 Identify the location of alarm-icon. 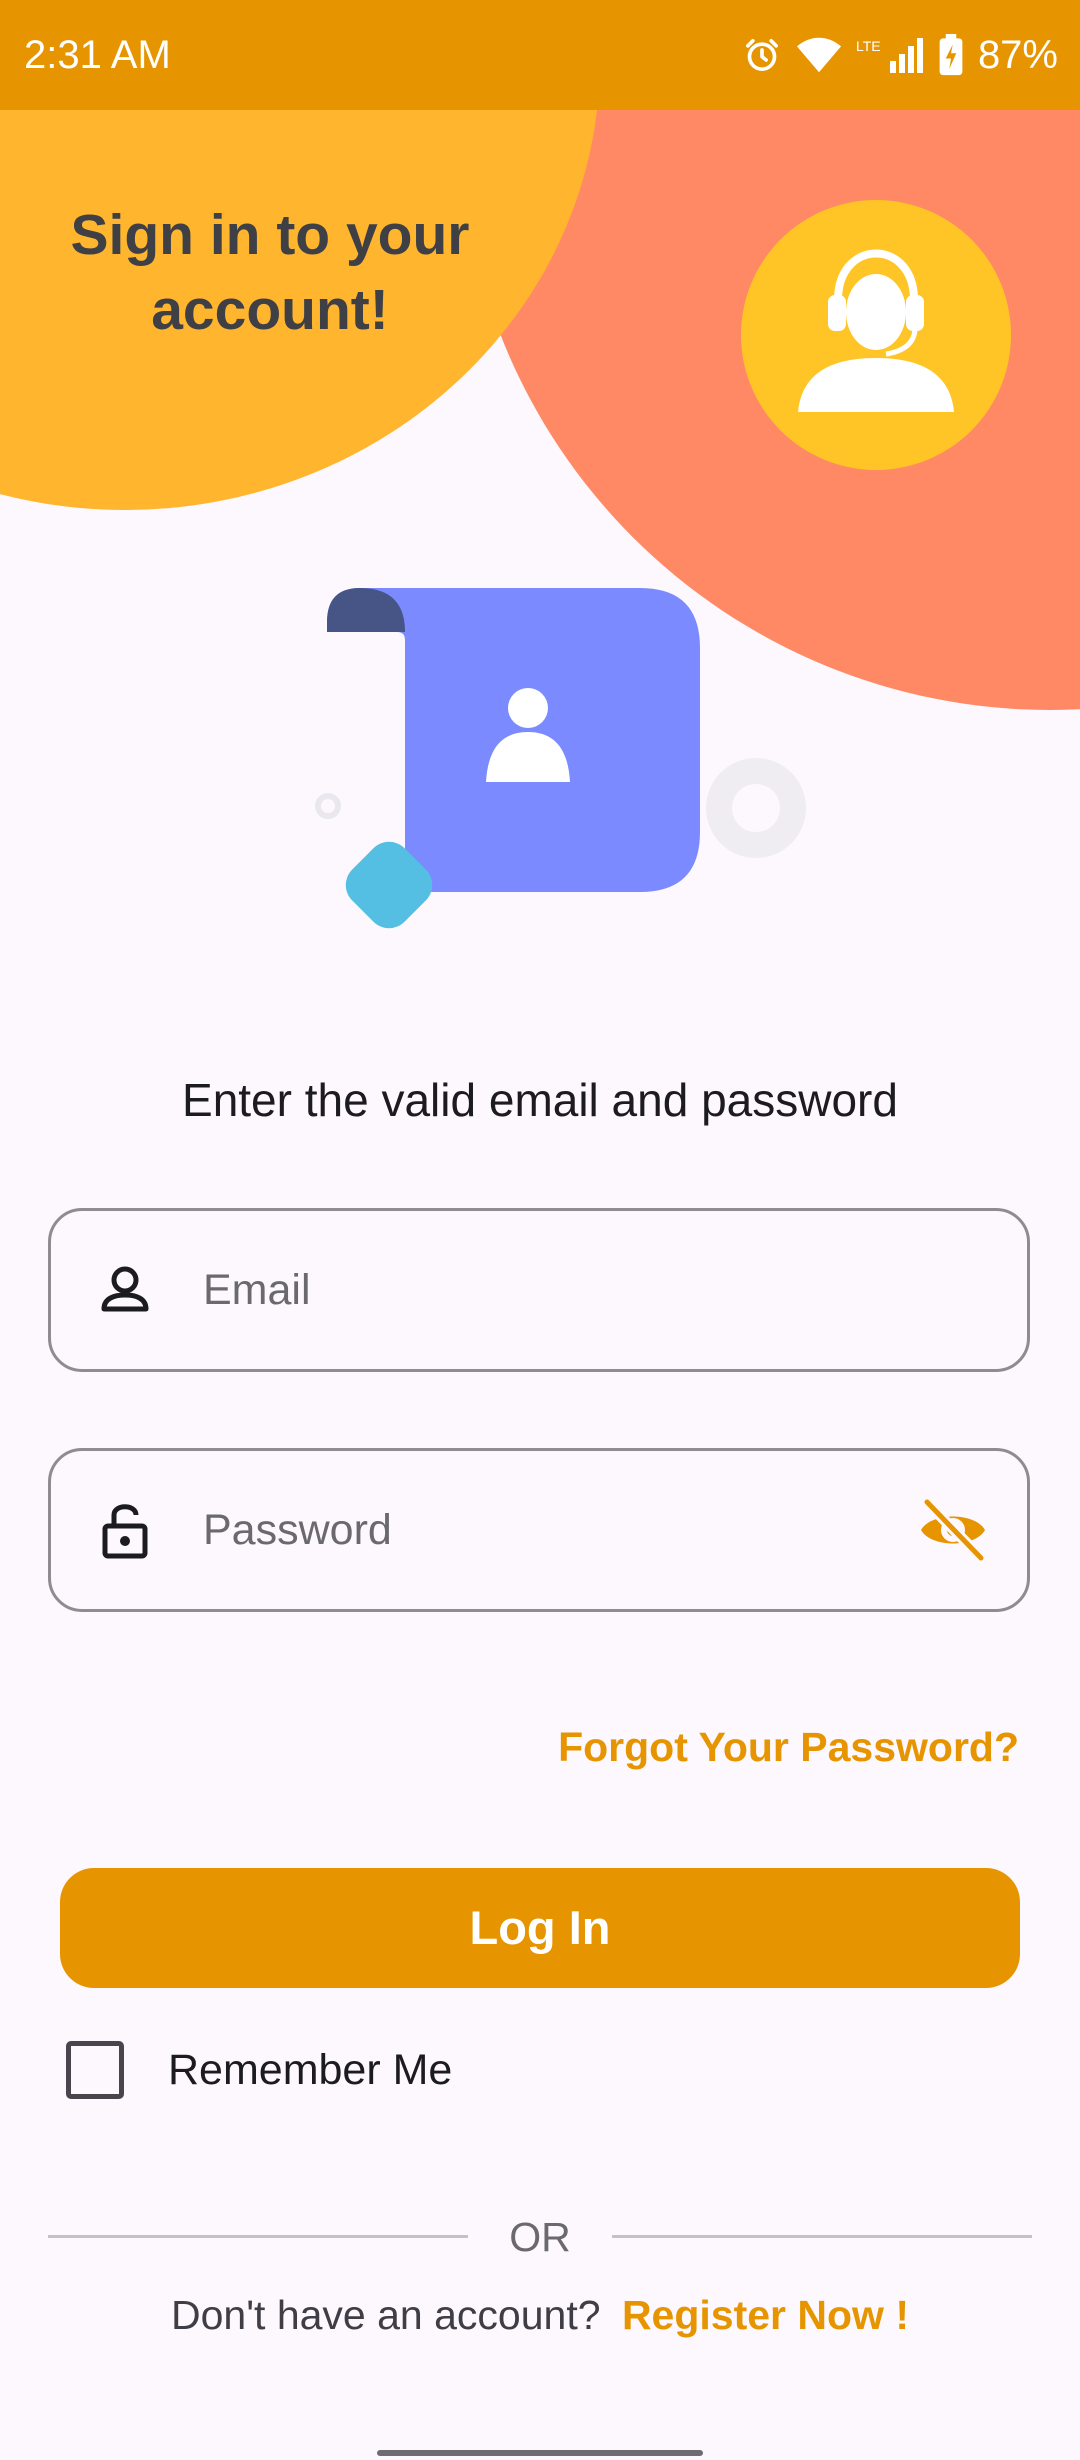
(762, 55).